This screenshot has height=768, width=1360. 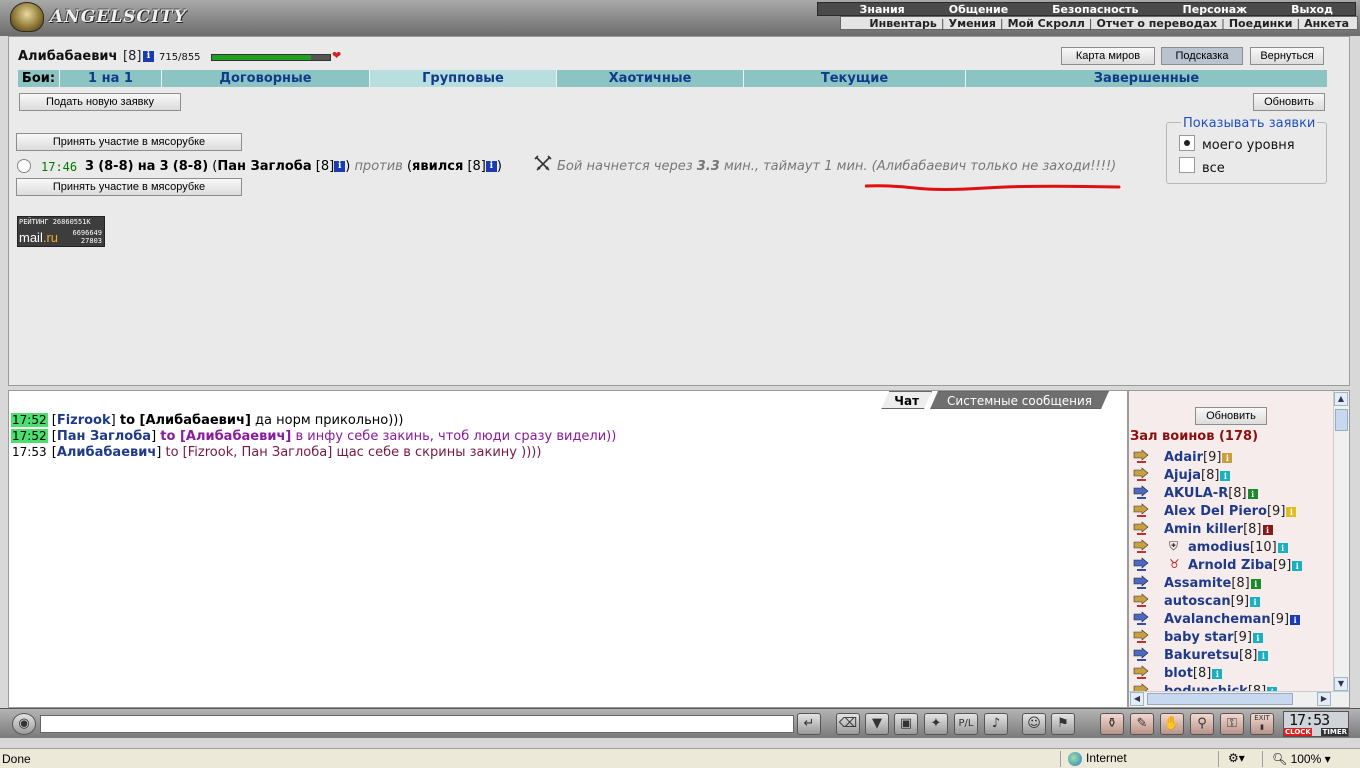 I want to click on user-name: amodius[10] i, so click(x=1238, y=547).